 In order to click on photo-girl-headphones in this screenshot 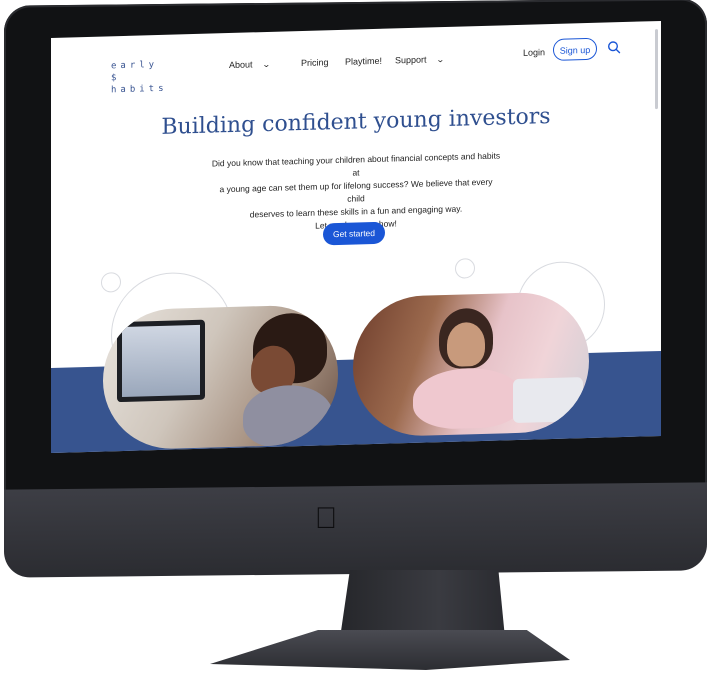, I will do `click(471, 364)`.